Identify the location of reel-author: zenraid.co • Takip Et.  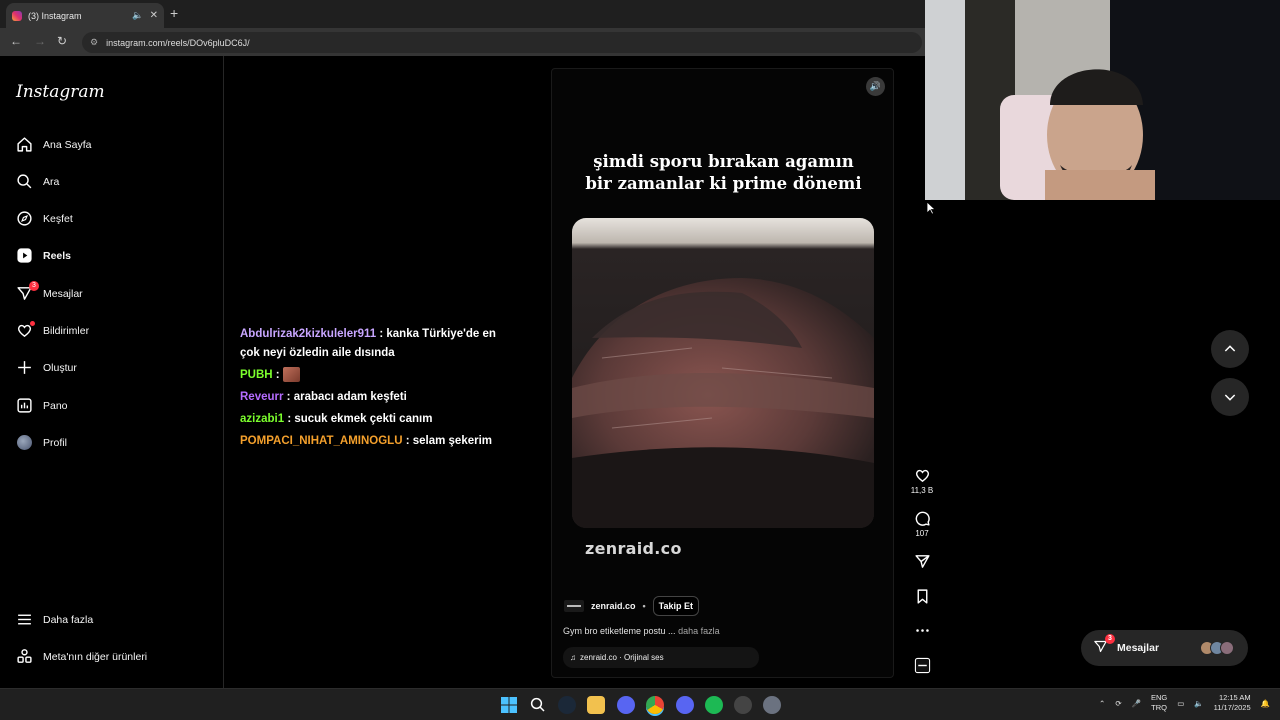
(632, 606).